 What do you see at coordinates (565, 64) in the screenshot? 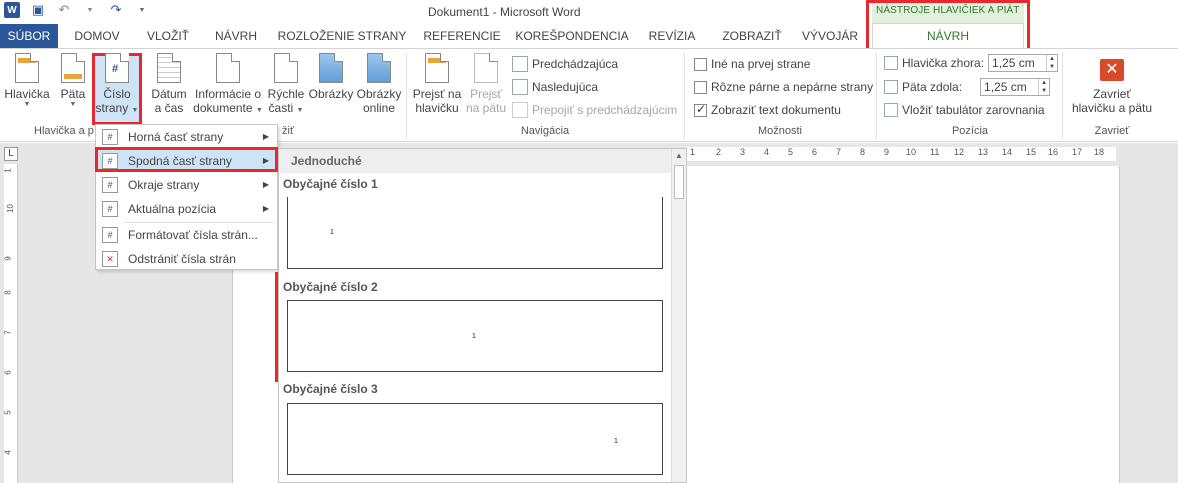
I see `previous-button: Predchádzajúca` at bounding box center [565, 64].